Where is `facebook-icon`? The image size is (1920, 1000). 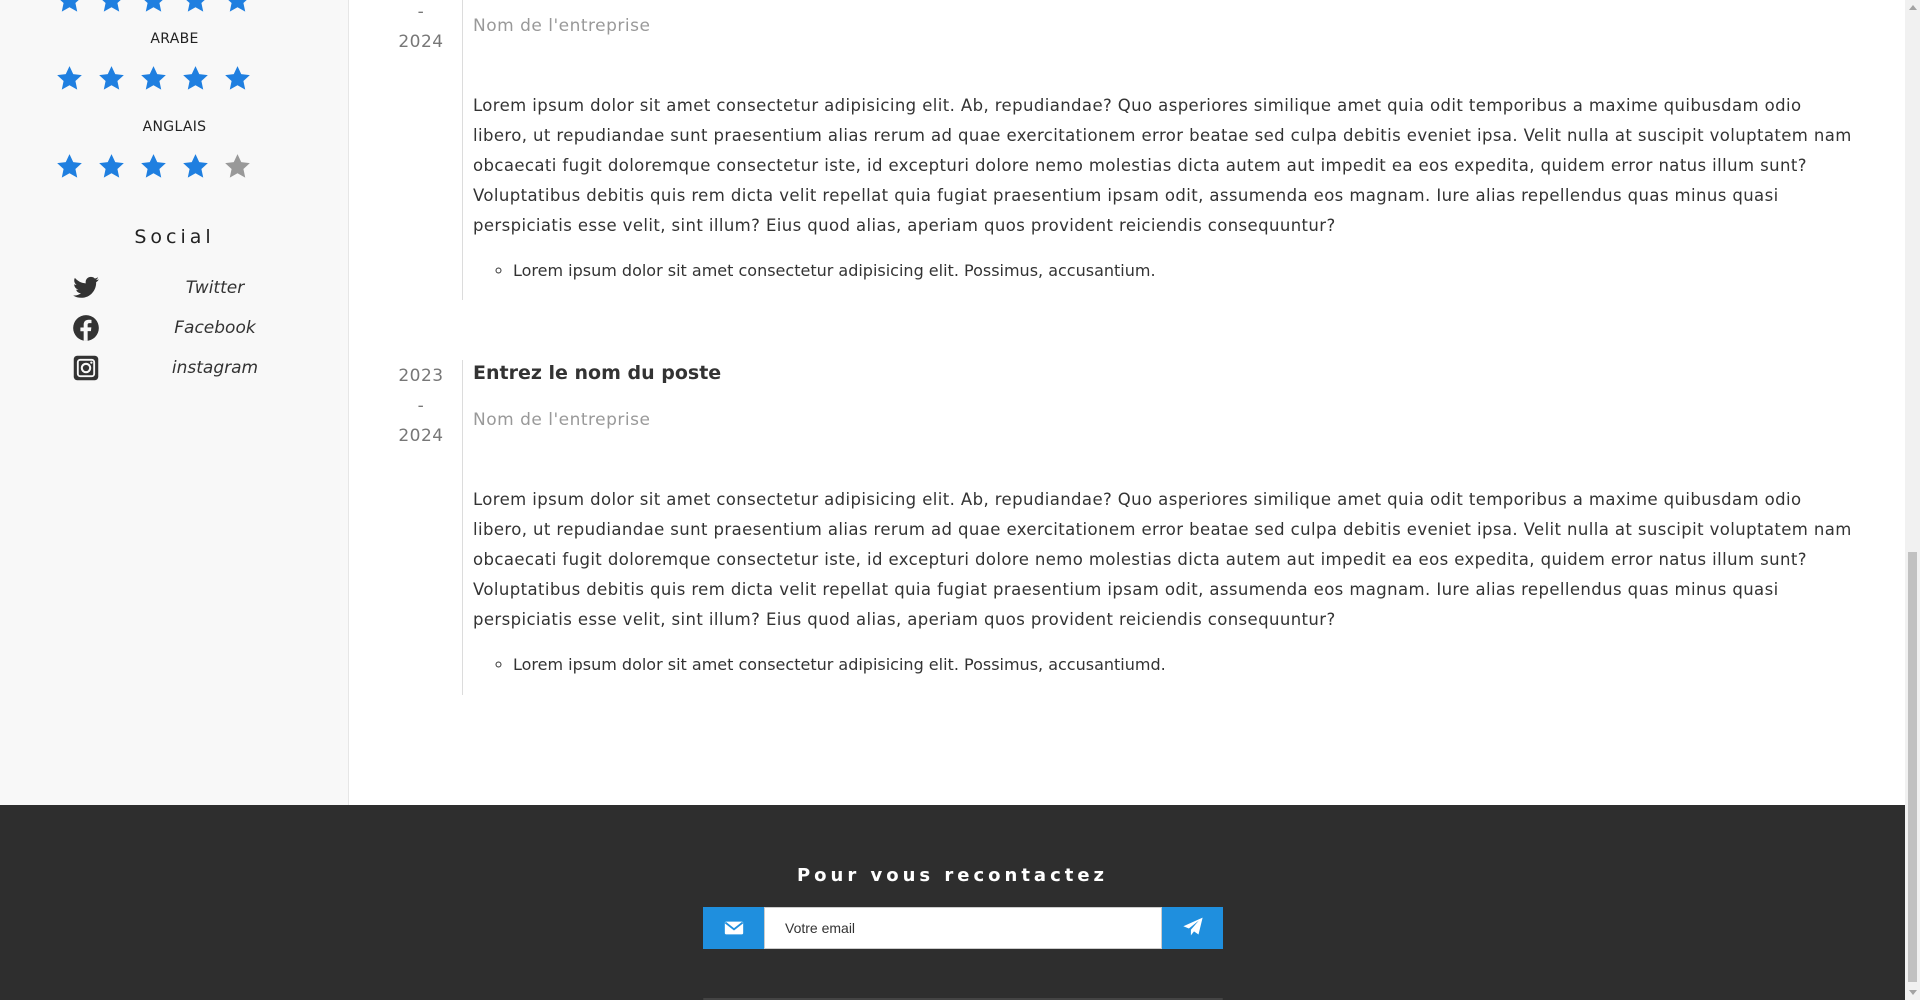 facebook-icon is located at coordinates (86, 328).